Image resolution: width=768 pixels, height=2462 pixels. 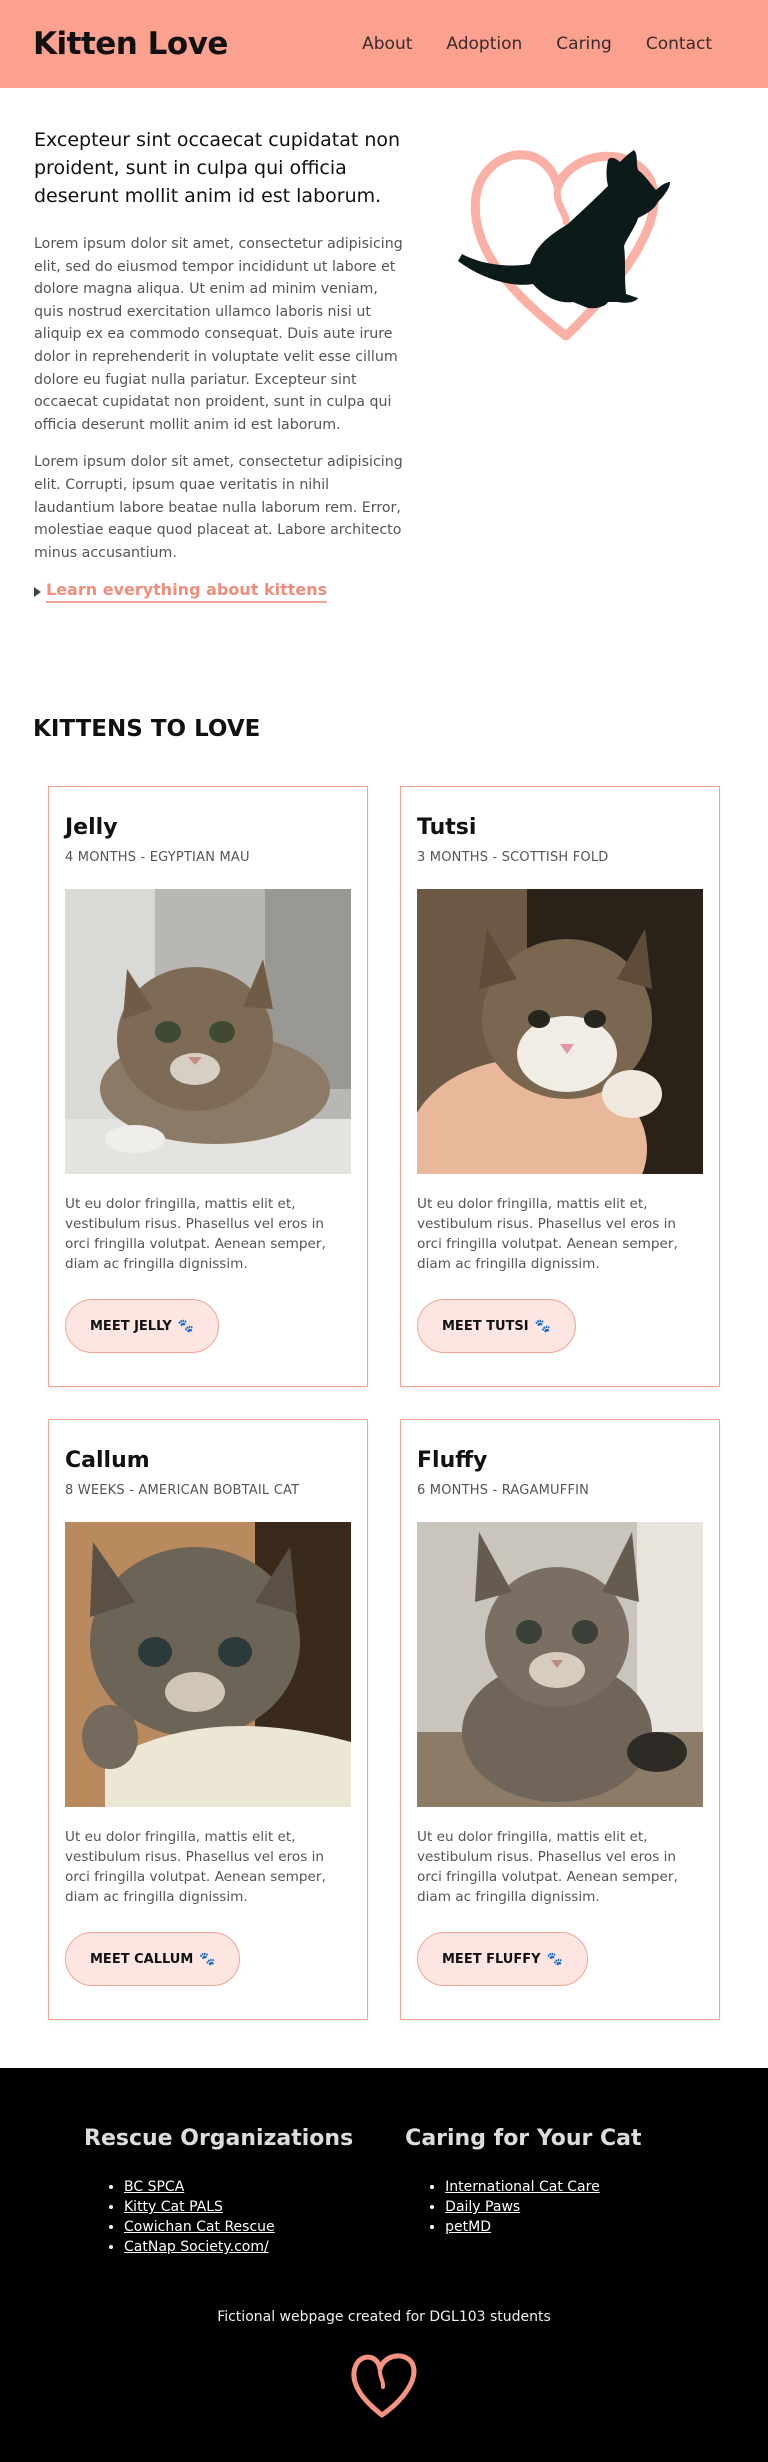 What do you see at coordinates (482, 2207) in the screenshot?
I see `link-daily-paws: Daily Paws` at bounding box center [482, 2207].